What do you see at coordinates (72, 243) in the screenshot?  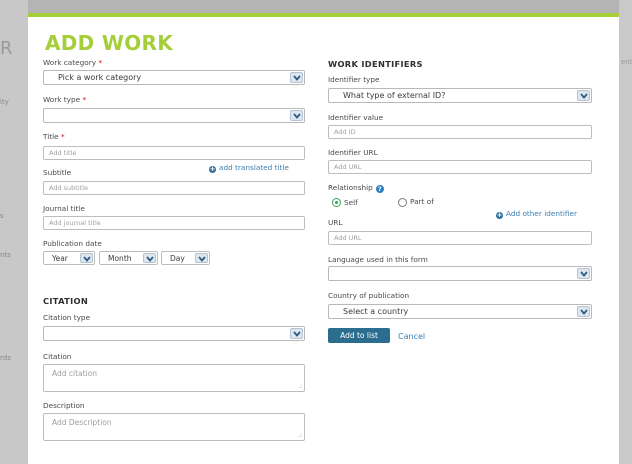 I see `publication-date-label: Publication date` at bounding box center [72, 243].